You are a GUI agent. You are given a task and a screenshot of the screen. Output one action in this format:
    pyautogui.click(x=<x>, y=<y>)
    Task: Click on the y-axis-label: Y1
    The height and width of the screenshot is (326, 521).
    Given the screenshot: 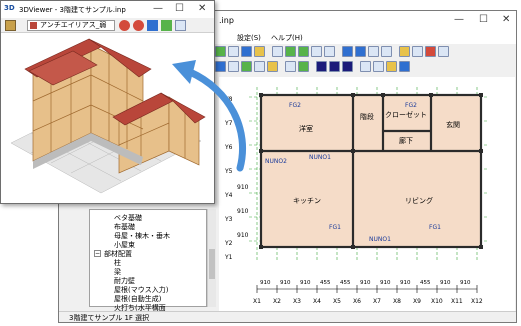 What is the action you would take?
    pyautogui.click(x=228, y=257)
    